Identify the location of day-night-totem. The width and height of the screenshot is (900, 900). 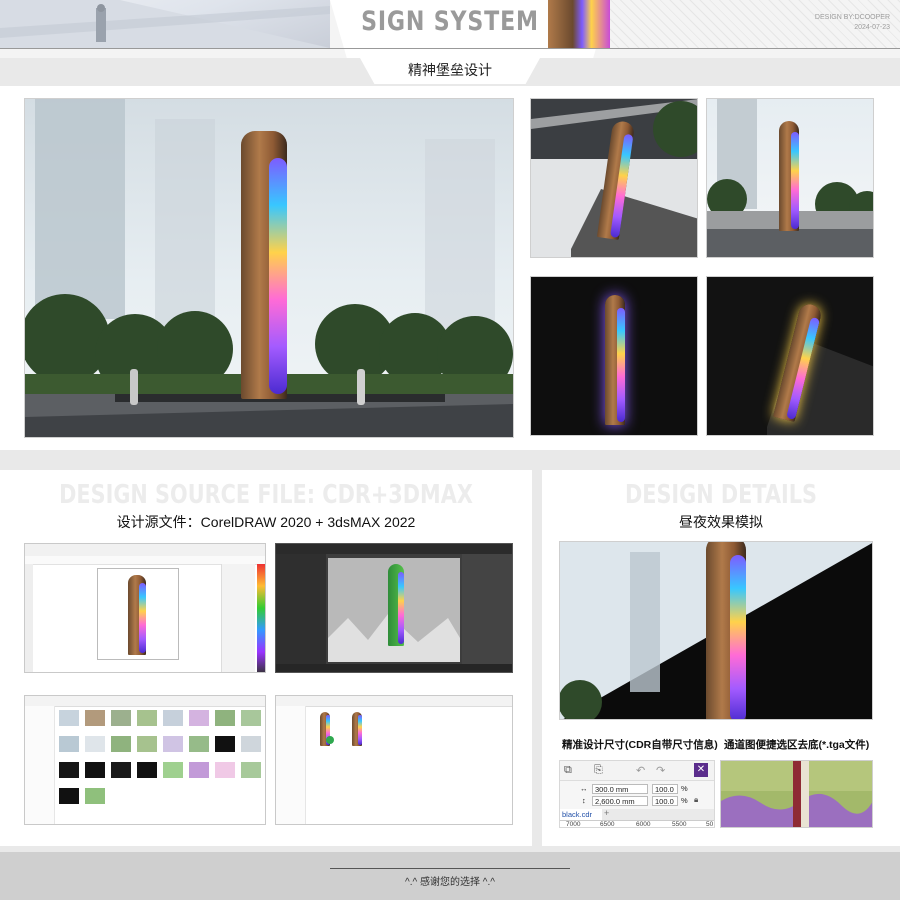
(726, 630).